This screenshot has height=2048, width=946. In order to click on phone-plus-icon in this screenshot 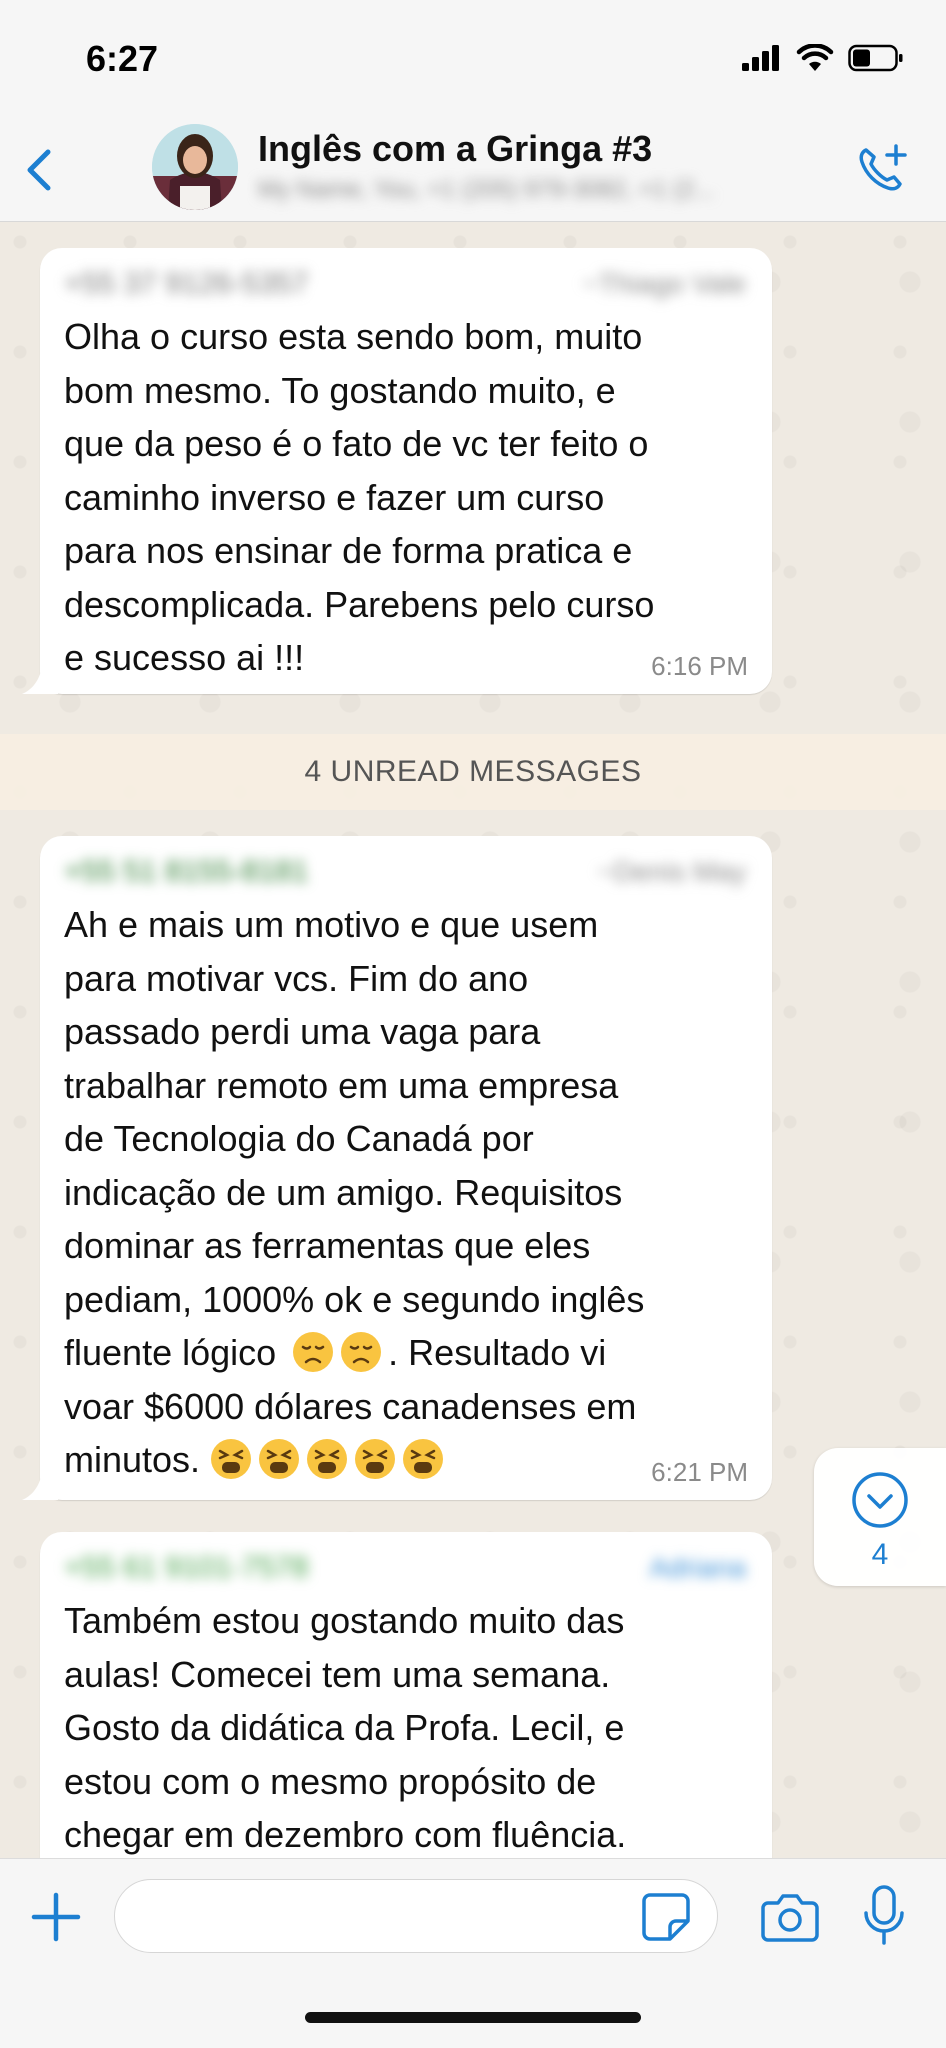, I will do `click(883, 167)`.